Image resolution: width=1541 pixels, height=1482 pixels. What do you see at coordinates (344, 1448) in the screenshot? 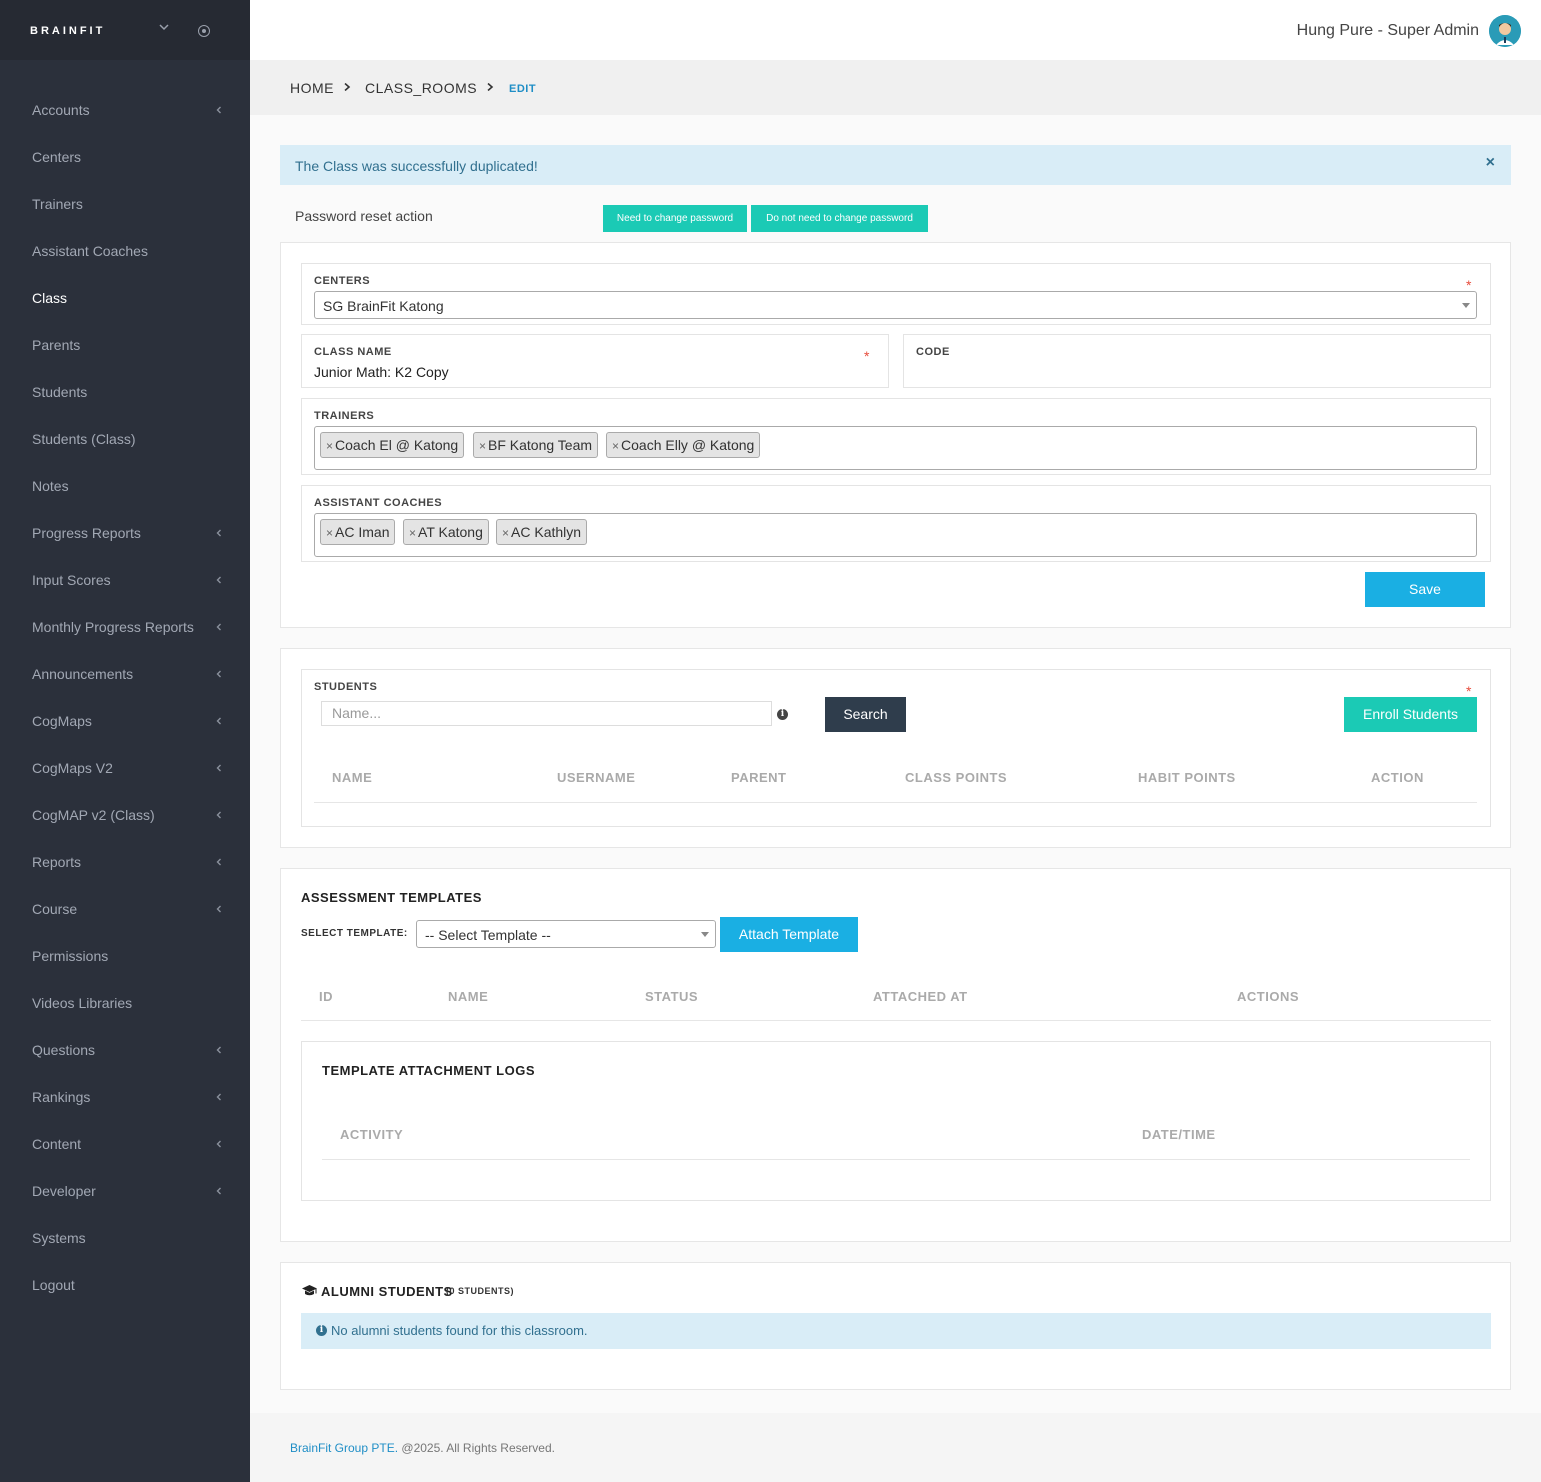
I see `company-link: BrainFit Group PTE.` at bounding box center [344, 1448].